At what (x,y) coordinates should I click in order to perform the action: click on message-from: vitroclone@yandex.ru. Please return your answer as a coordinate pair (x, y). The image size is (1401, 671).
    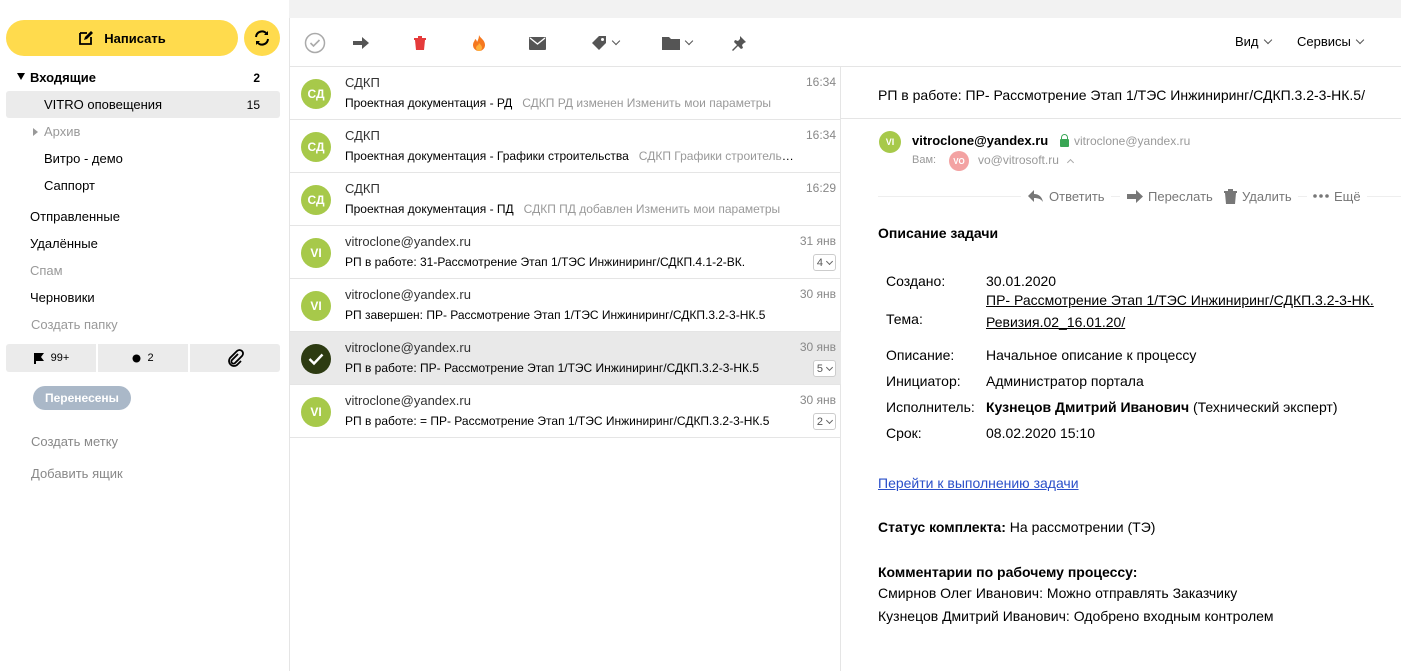
    Looking at the image, I should click on (408, 400).